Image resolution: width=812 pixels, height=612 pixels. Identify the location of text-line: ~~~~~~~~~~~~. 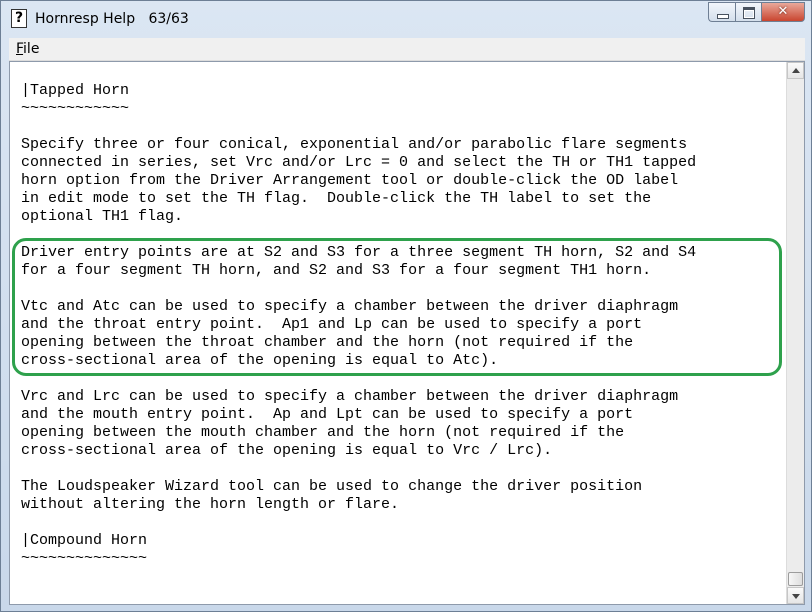
(75, 108).